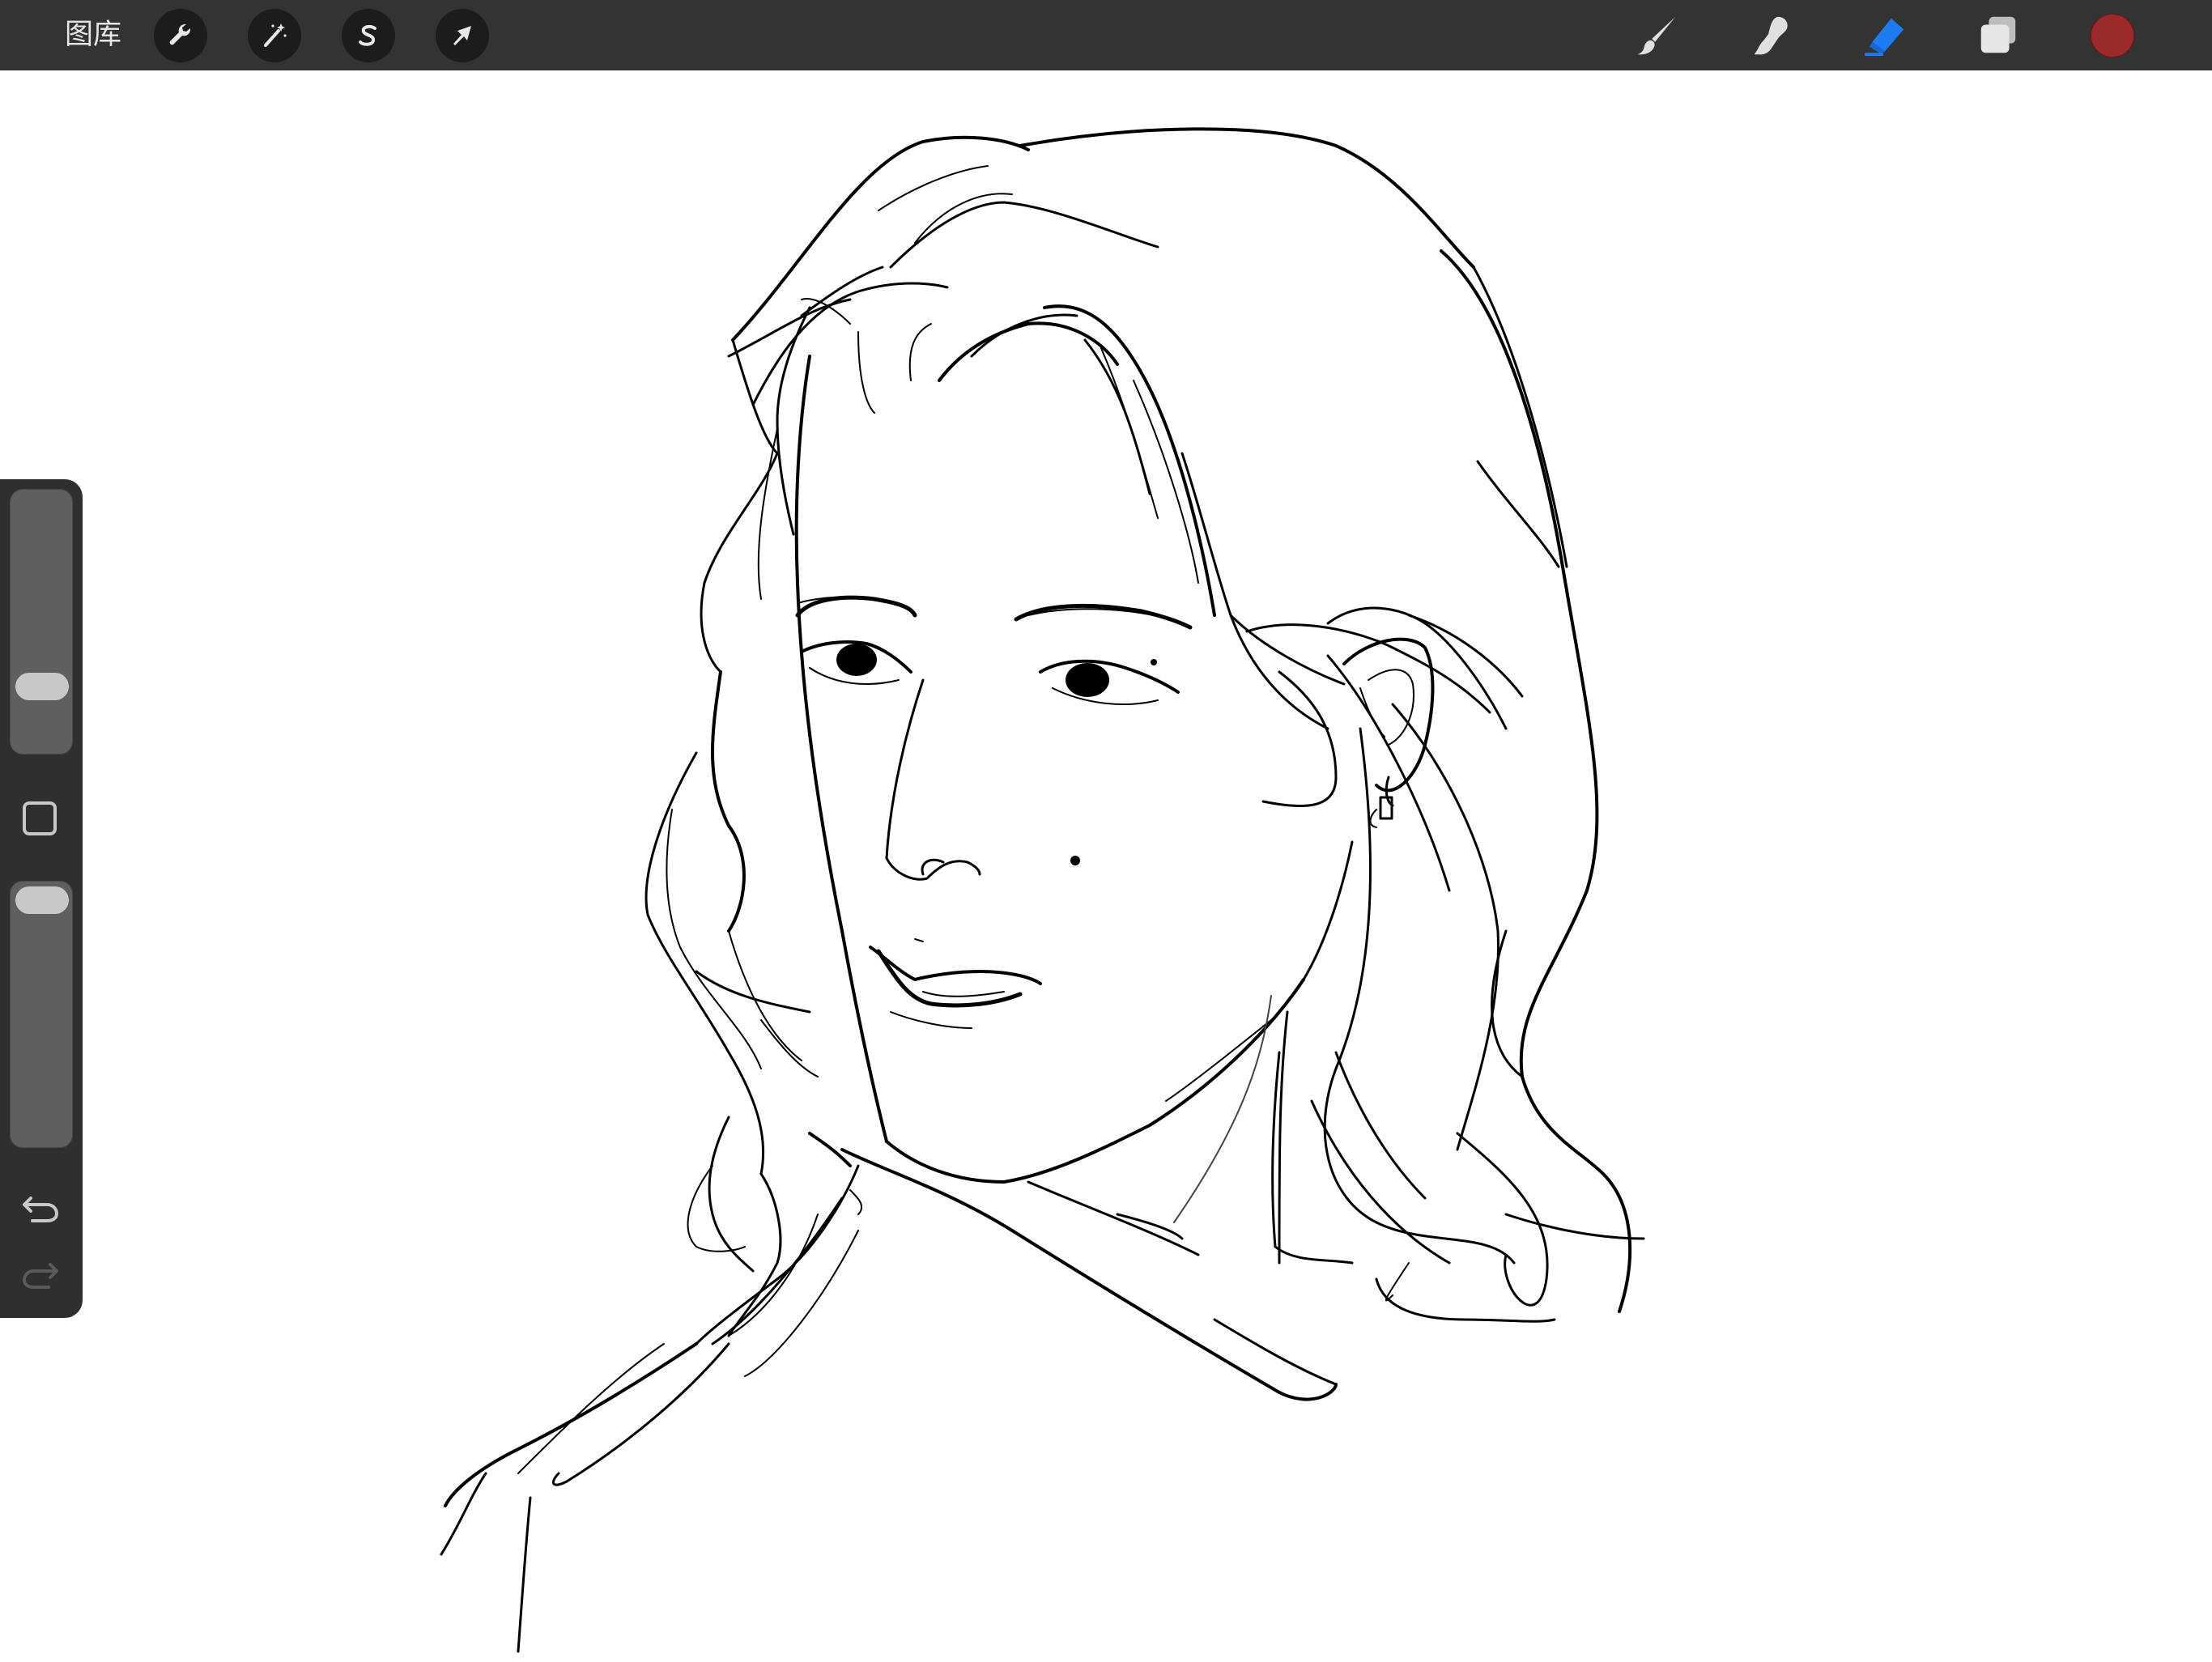 This screenshot has width=2212, height=1662. I want to click on wrench-icon, so click(180, 34).